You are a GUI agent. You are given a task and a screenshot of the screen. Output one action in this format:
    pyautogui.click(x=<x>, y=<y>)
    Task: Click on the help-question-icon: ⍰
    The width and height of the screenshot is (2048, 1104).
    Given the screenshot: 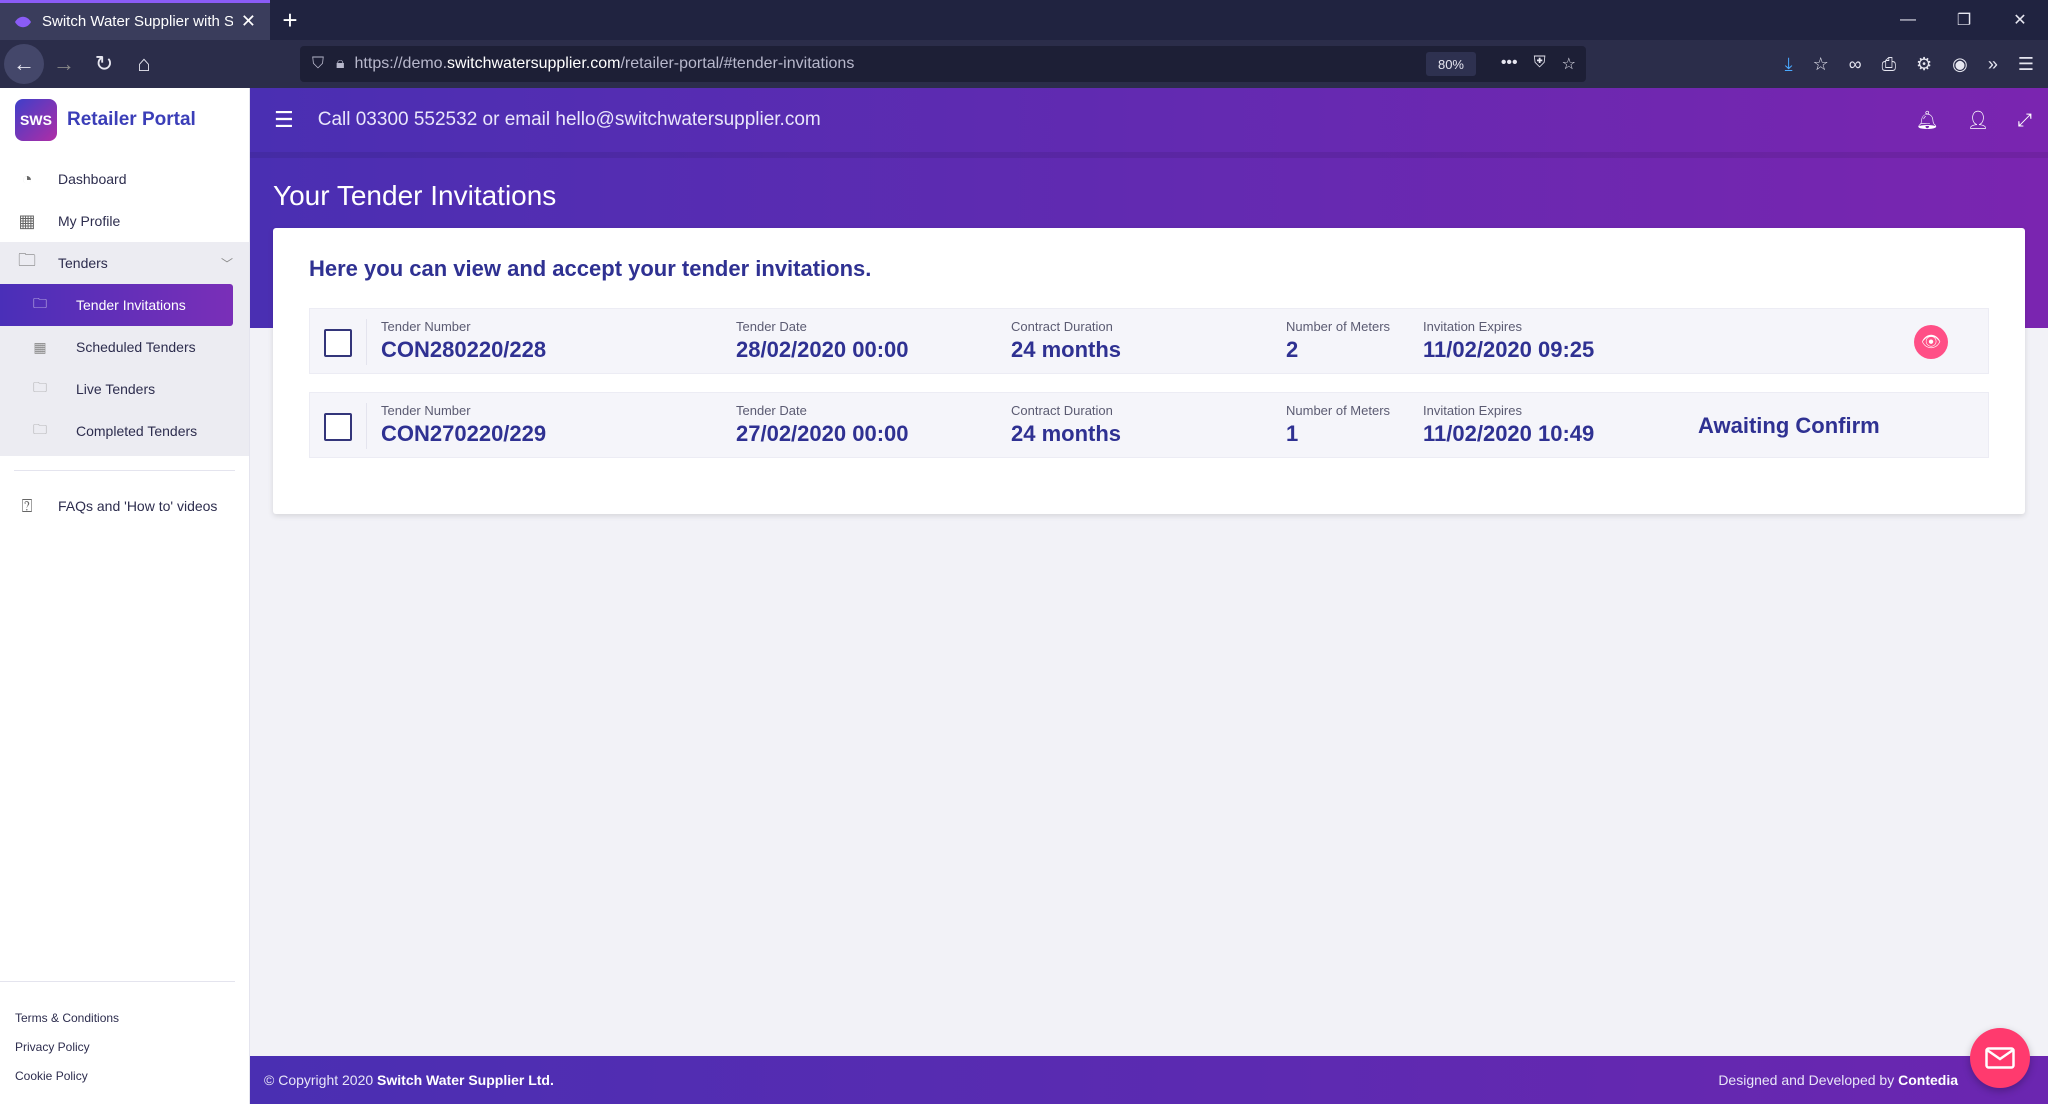 What is the action you would take?
    pyautogui.click(x=27, y=505)
    